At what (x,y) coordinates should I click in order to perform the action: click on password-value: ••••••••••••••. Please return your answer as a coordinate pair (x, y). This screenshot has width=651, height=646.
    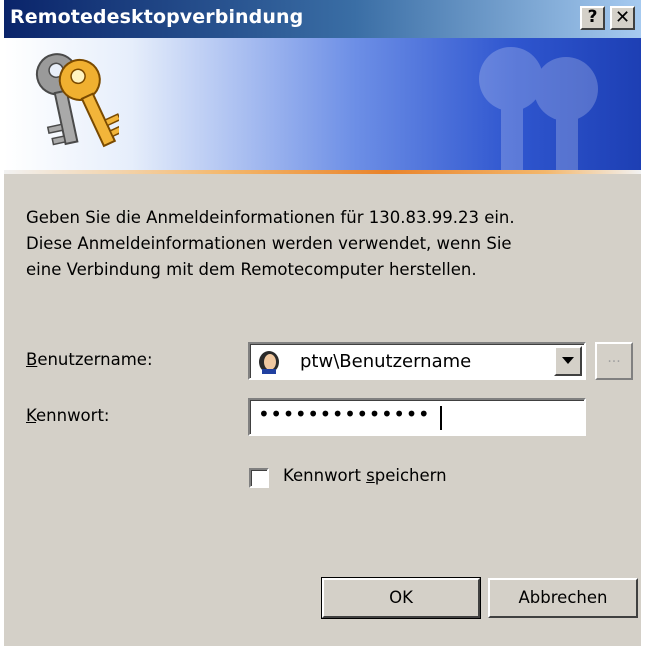
    Looking at the image, I should click on (344, 414).